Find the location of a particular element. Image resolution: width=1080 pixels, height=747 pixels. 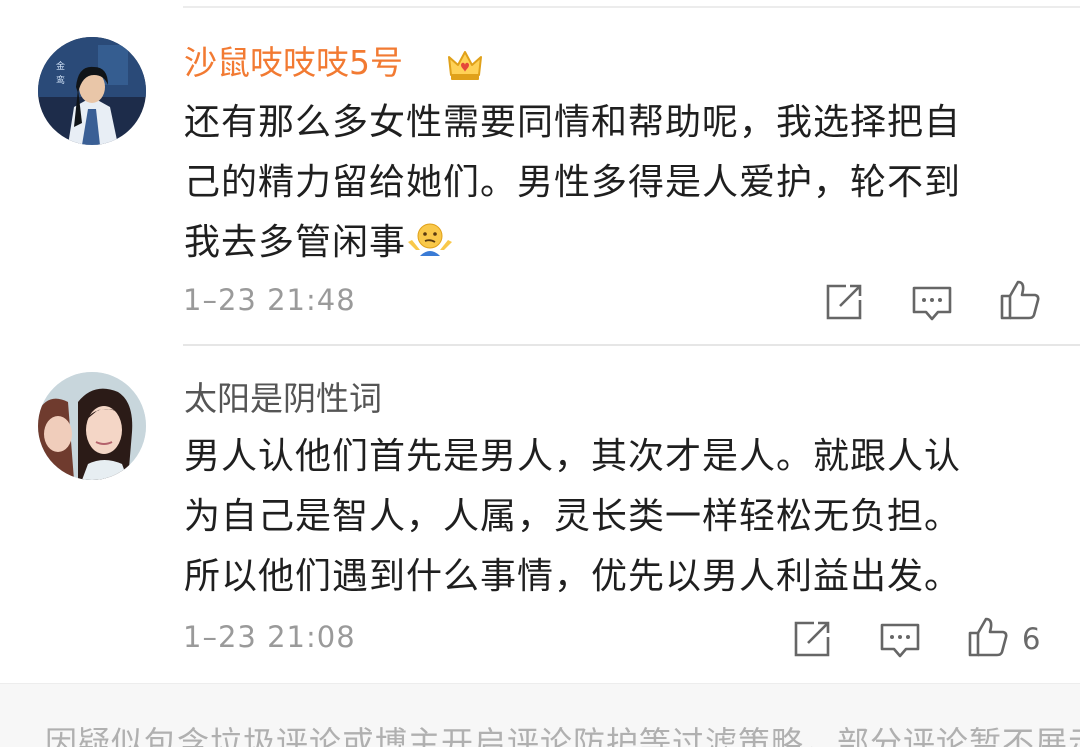

avatar is located at coordinates (92, 426).